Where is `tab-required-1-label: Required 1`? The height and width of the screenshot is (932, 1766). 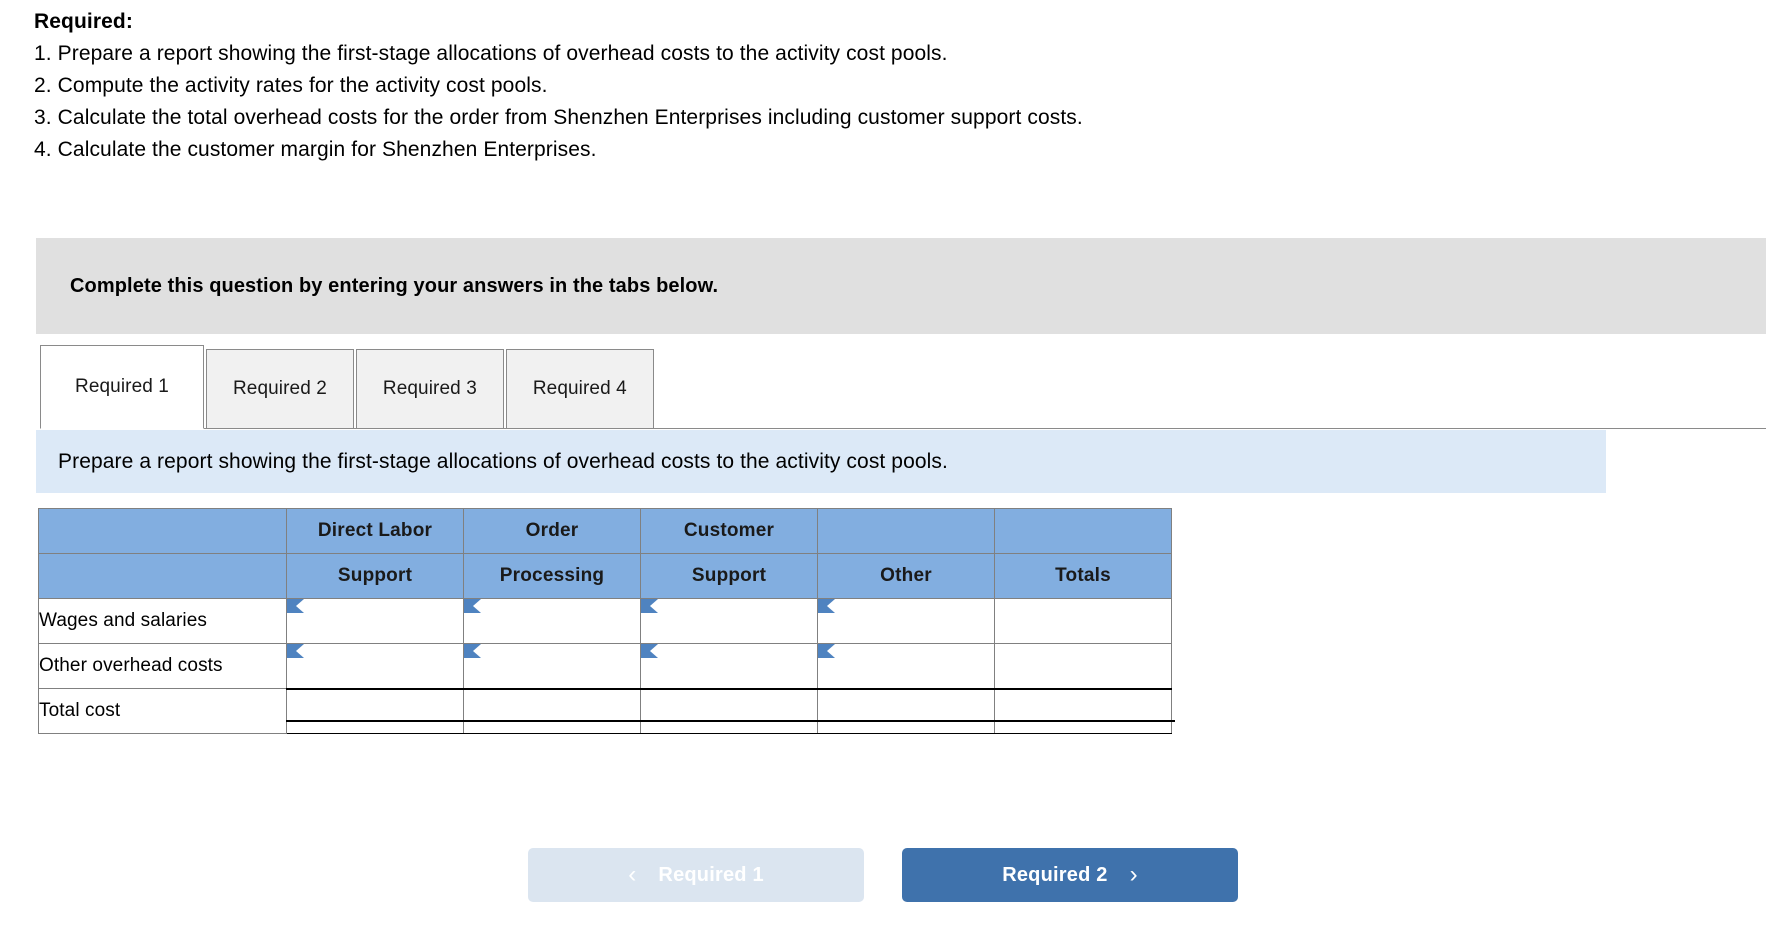 tab-required-1-label: Required 1 is located at coordinates (122, 386).